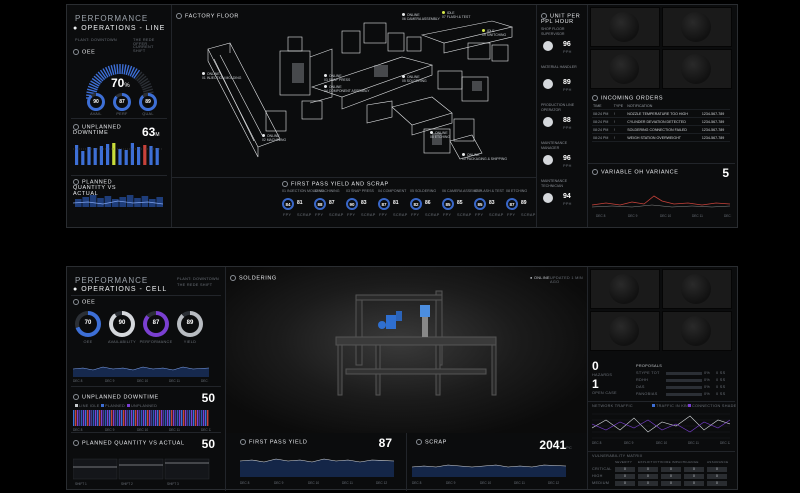 Image resolution: width=800 pixels, height=493 pixels. Describe the element at coordinates (661, 429) in the screenshot. I see `network-chart: DEC 8 DEC 9 DEC 10 DEC 11 DEC 12` at that location.